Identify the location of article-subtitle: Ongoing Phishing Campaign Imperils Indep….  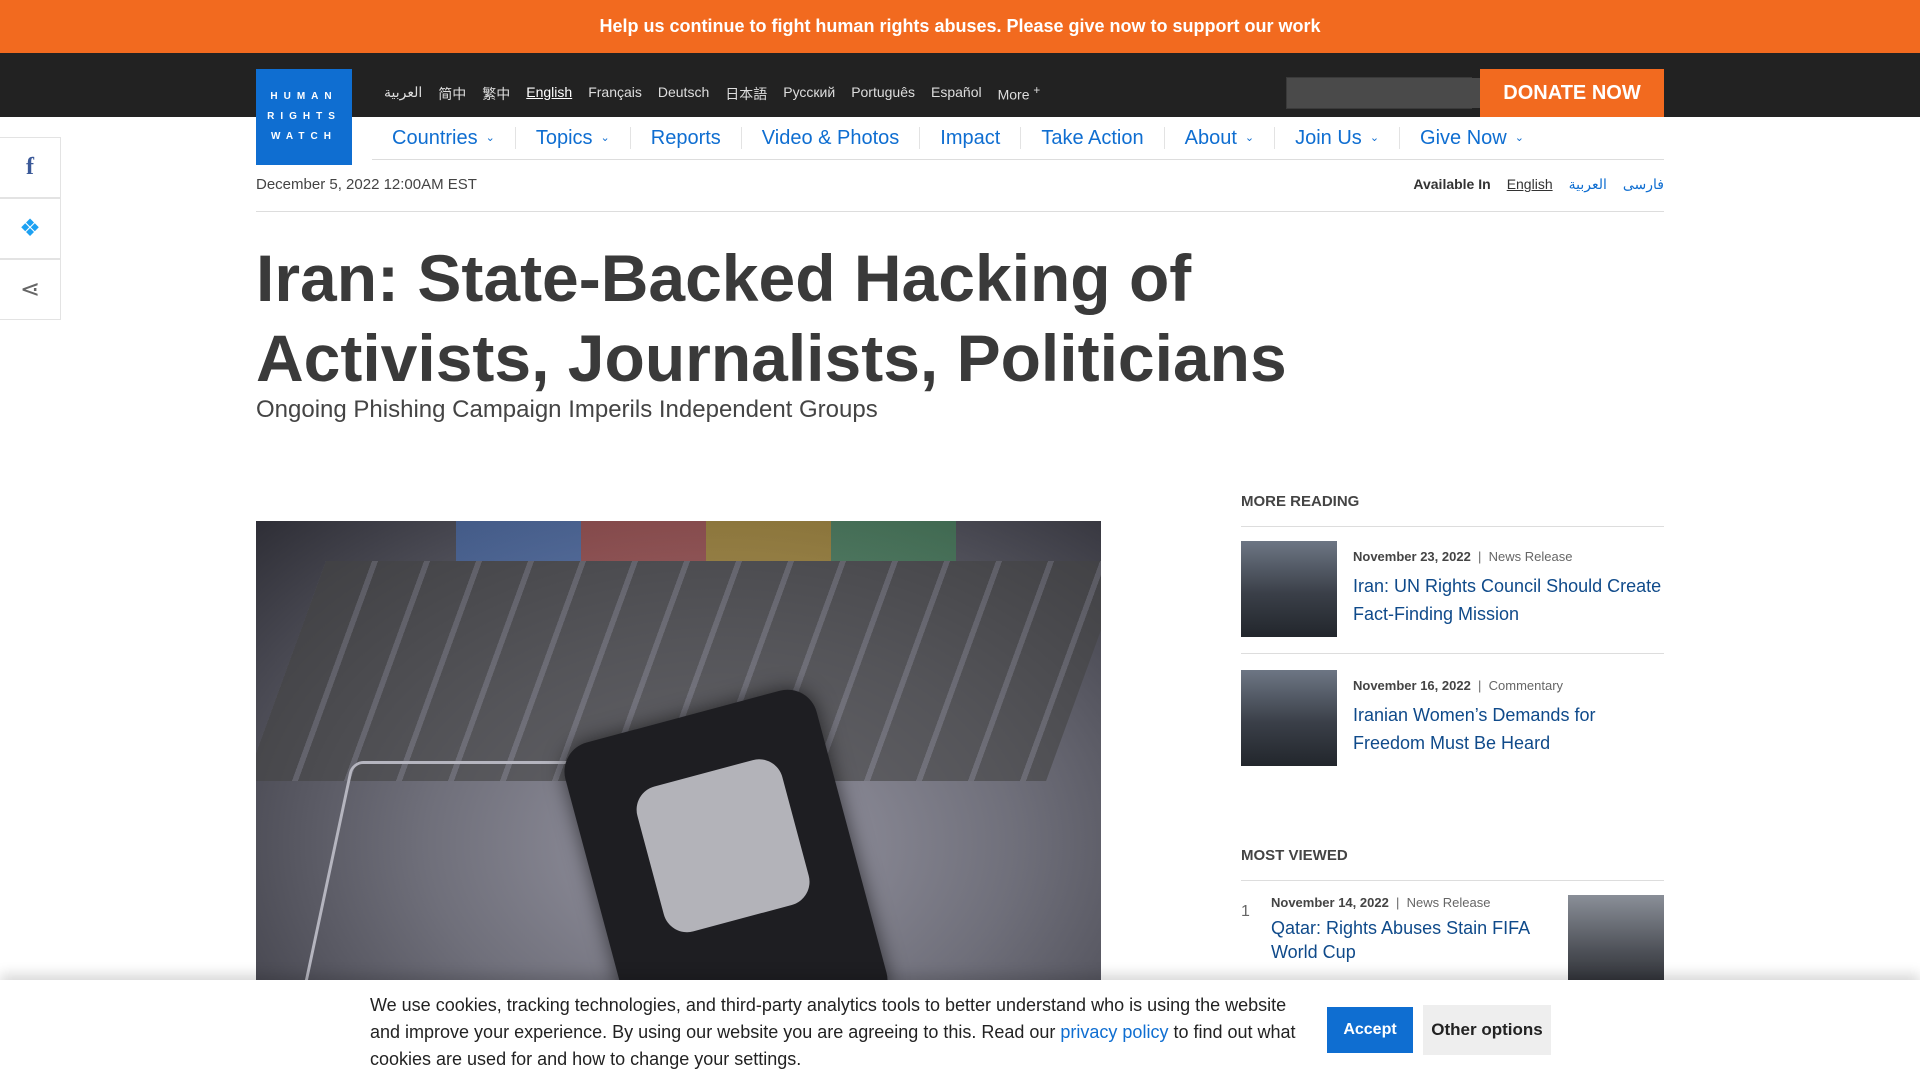
(567, 409).